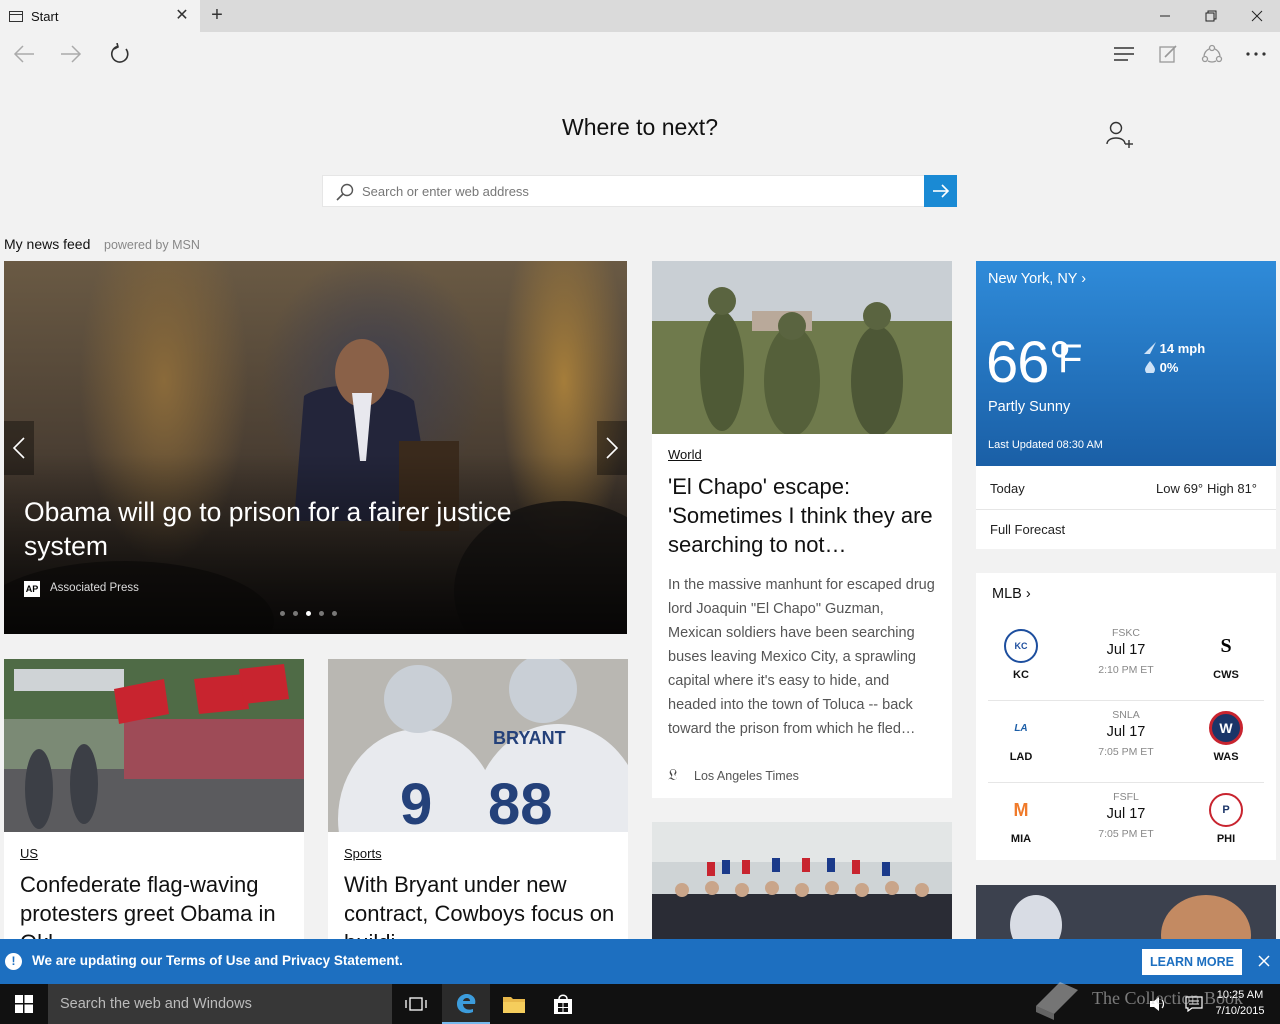 Image resolution: width=1280 pixels, height=1024 pixels. I want to click on article-category: Sports, so click(363, 853).